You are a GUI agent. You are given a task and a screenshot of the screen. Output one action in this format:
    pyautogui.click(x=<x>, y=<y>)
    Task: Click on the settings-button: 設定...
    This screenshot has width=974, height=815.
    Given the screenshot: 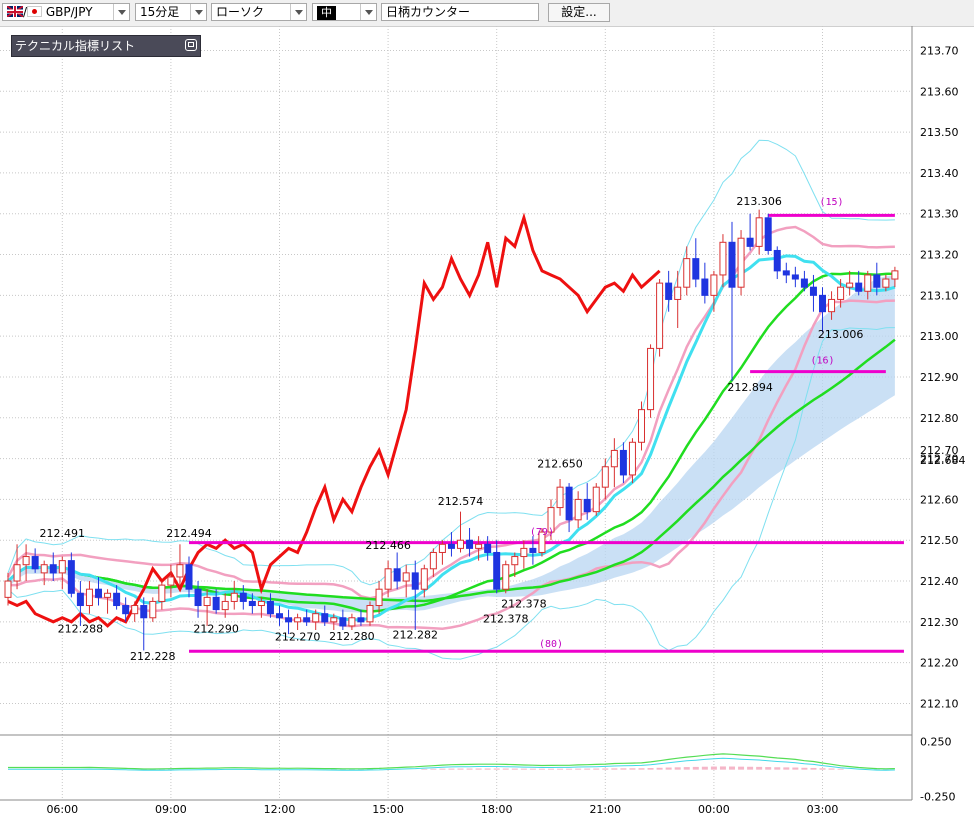 What is the action you would take?
    pyautogui.click(x=579, y=12)
    